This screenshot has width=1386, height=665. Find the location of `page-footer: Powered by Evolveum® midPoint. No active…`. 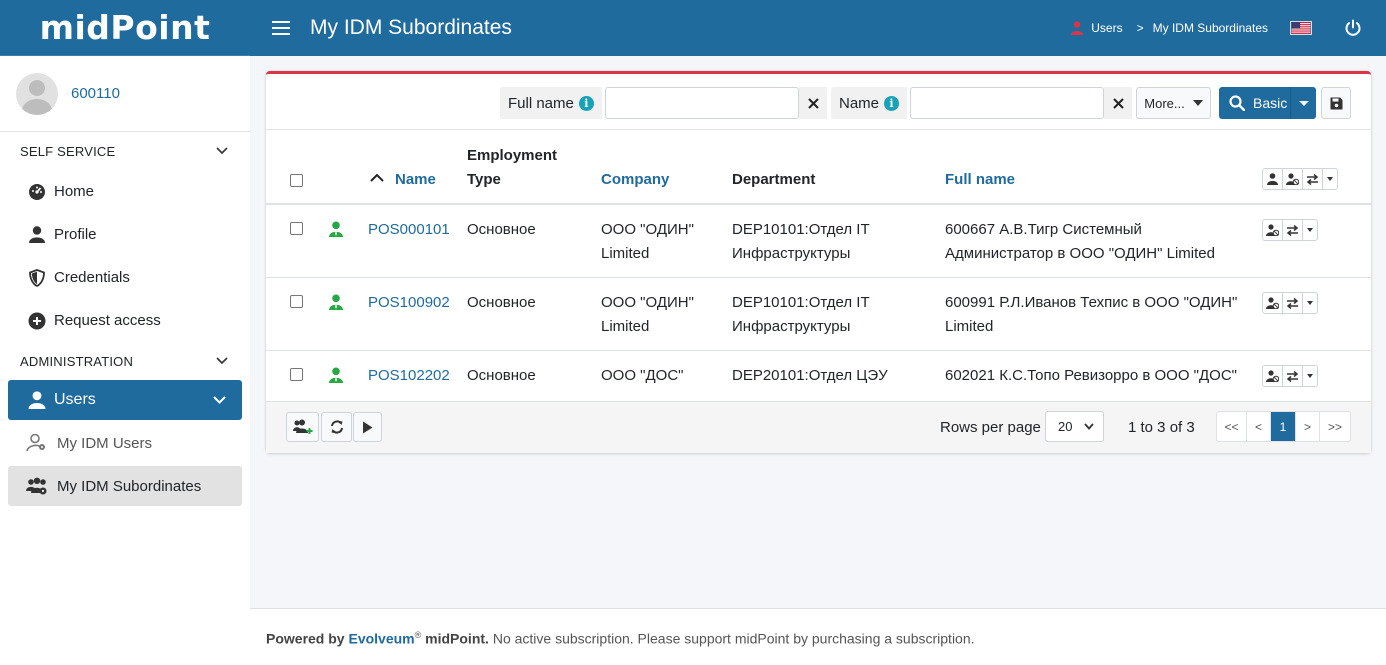

page-footer: Powered by Evolveum® midPoint. No active… is located at coordinates (818, 636).